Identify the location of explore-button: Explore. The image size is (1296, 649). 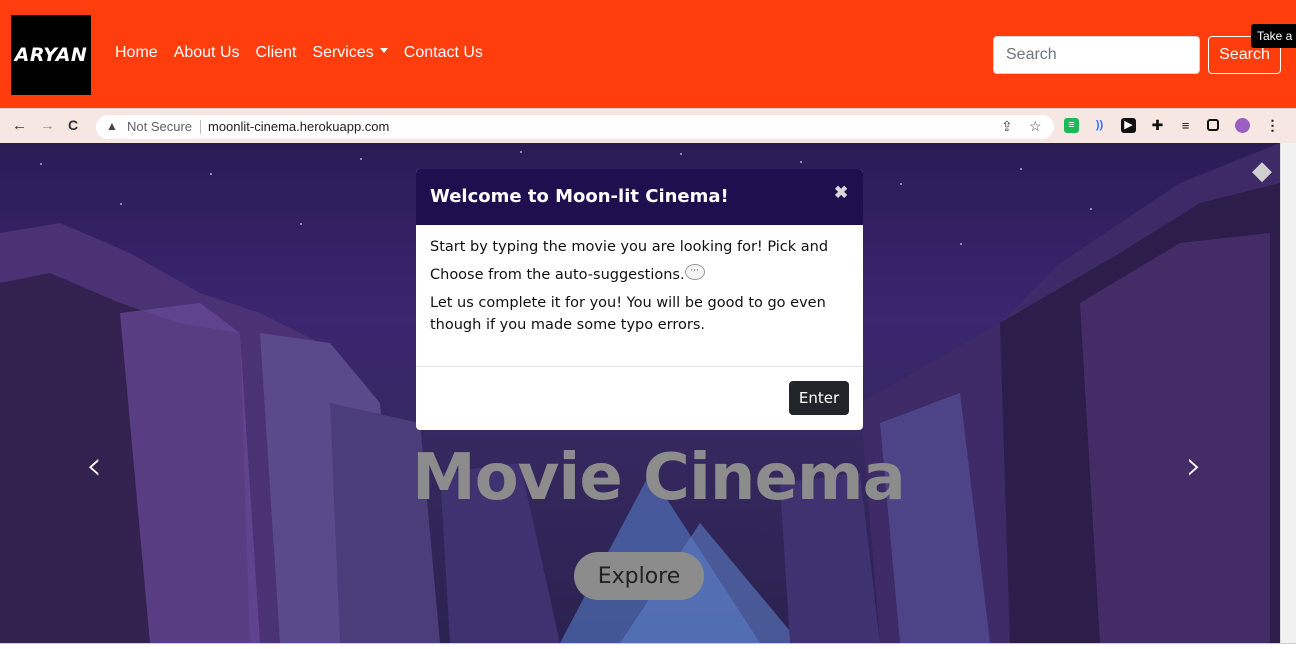
(639, 576).